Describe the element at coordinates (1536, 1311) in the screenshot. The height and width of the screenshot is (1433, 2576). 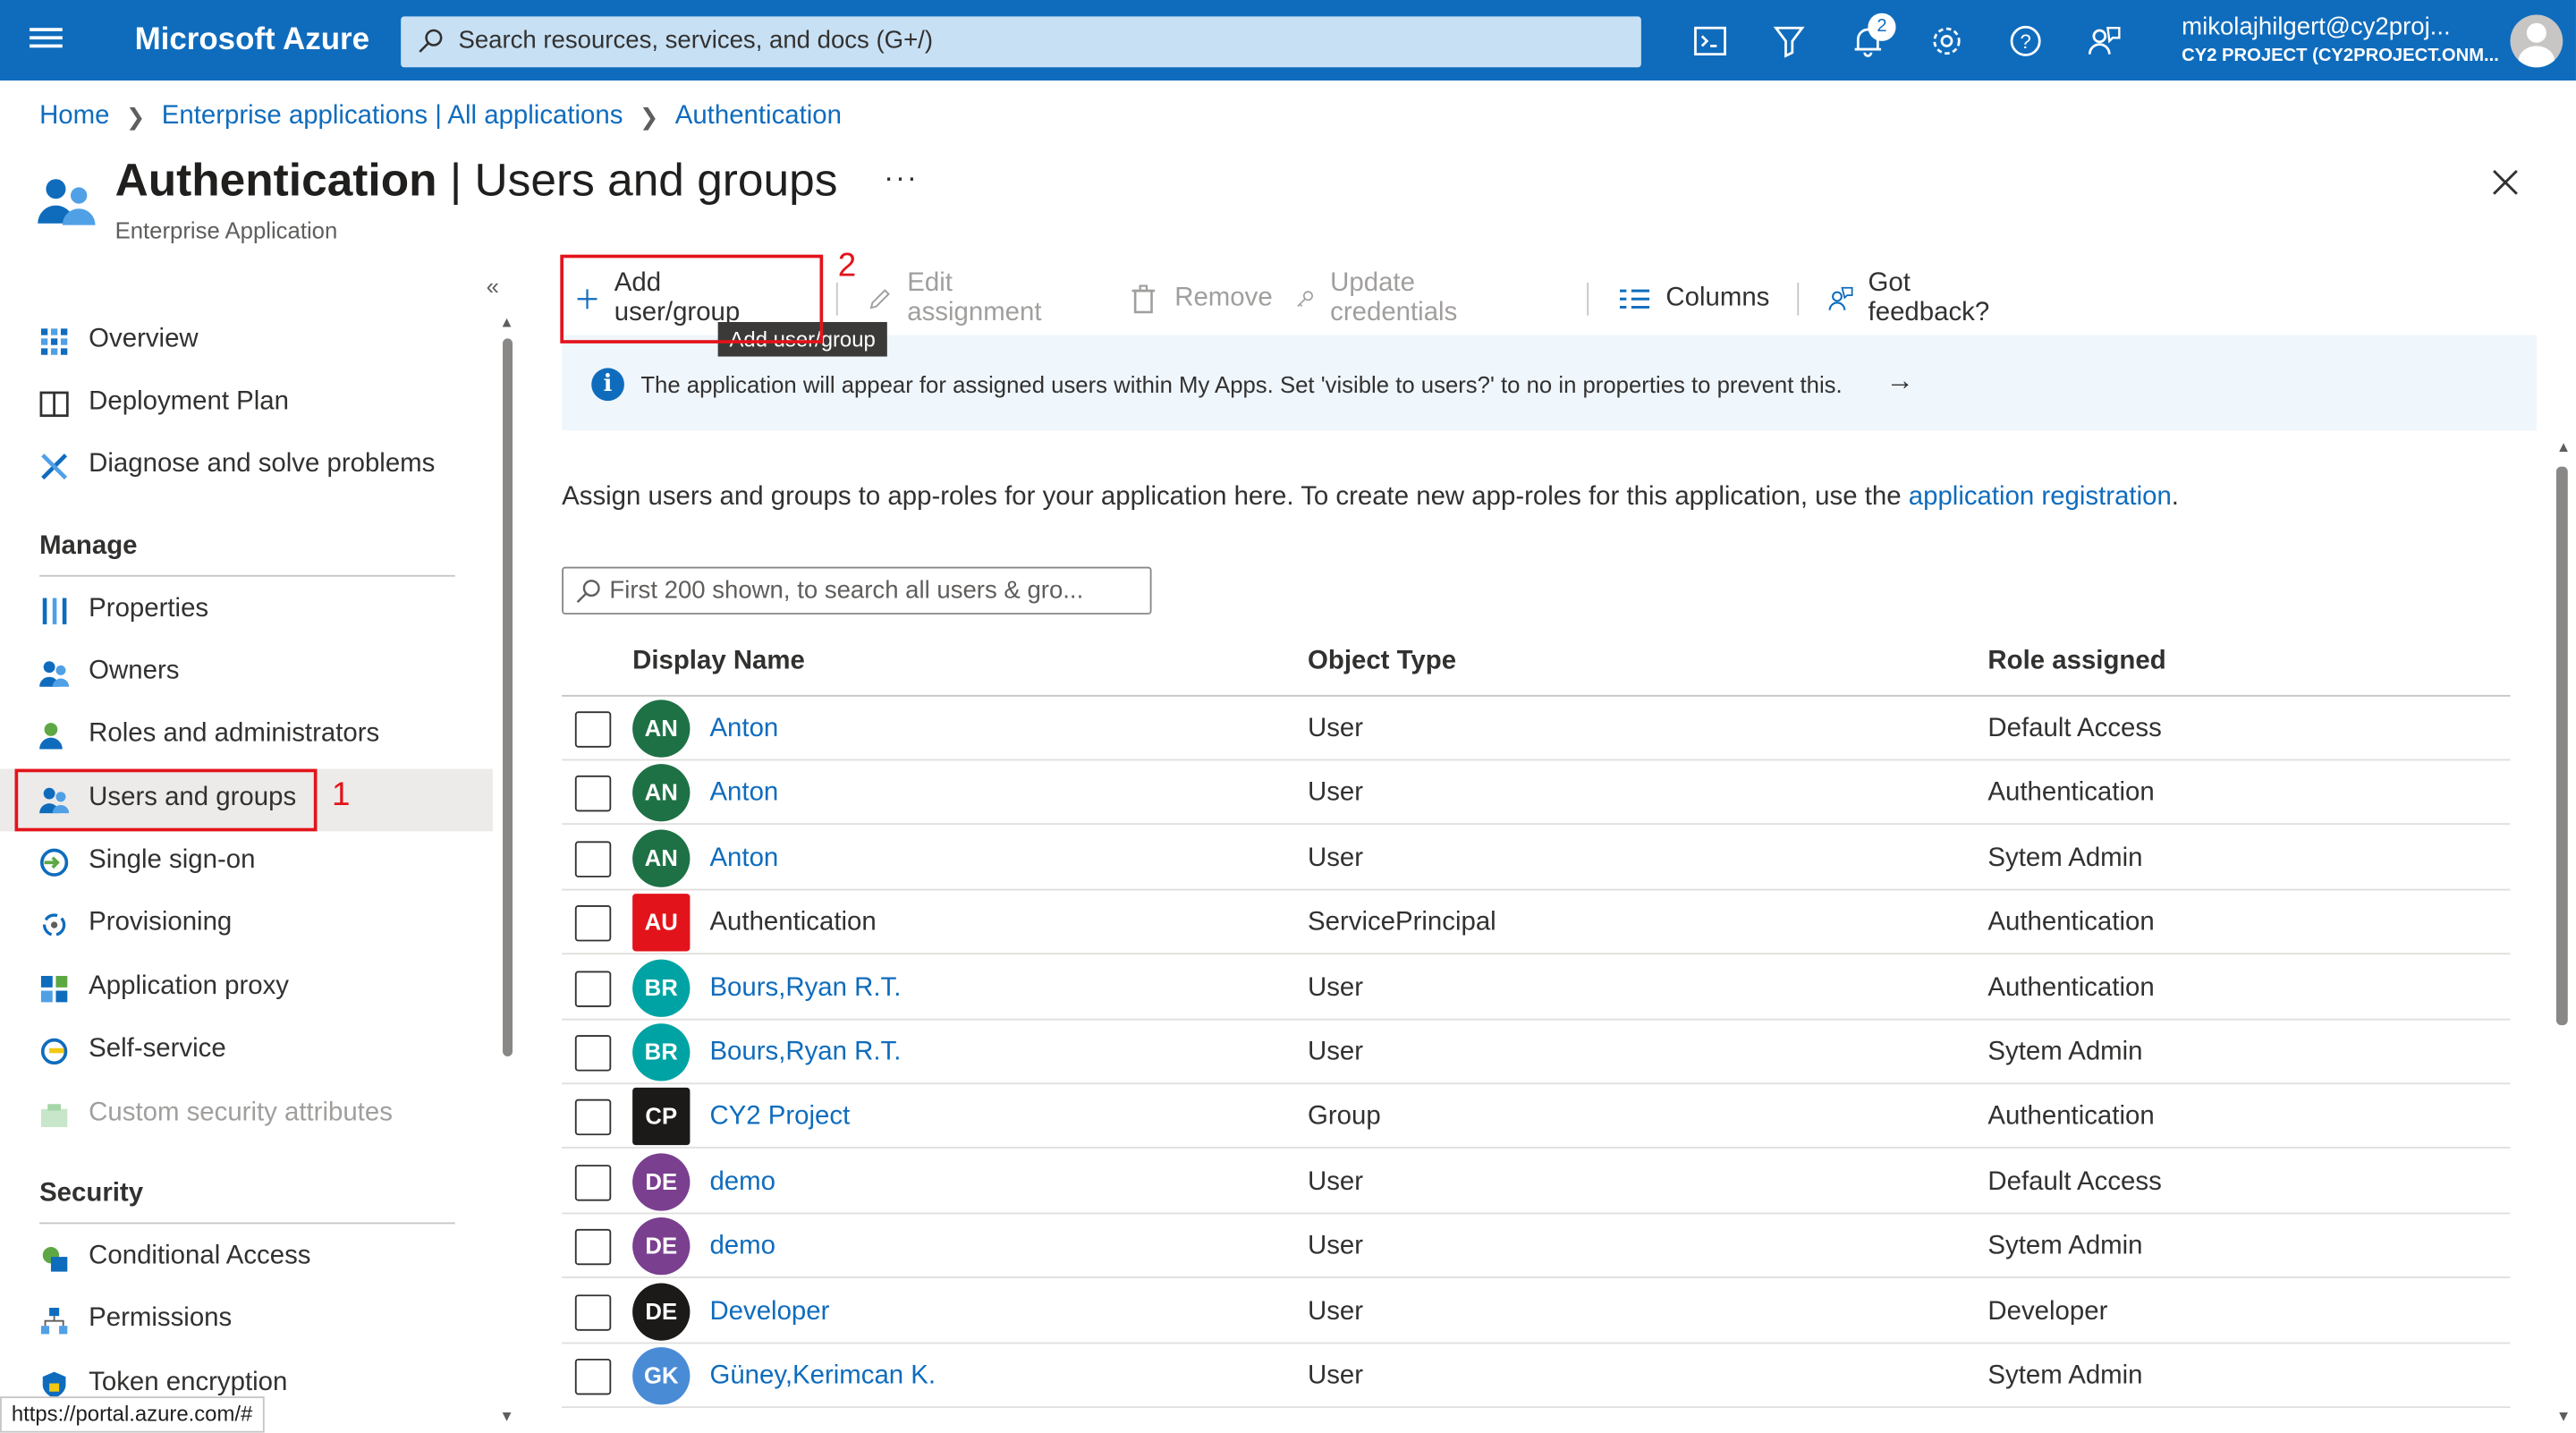
I see `table-row: DE Developer User Developer` at that location.